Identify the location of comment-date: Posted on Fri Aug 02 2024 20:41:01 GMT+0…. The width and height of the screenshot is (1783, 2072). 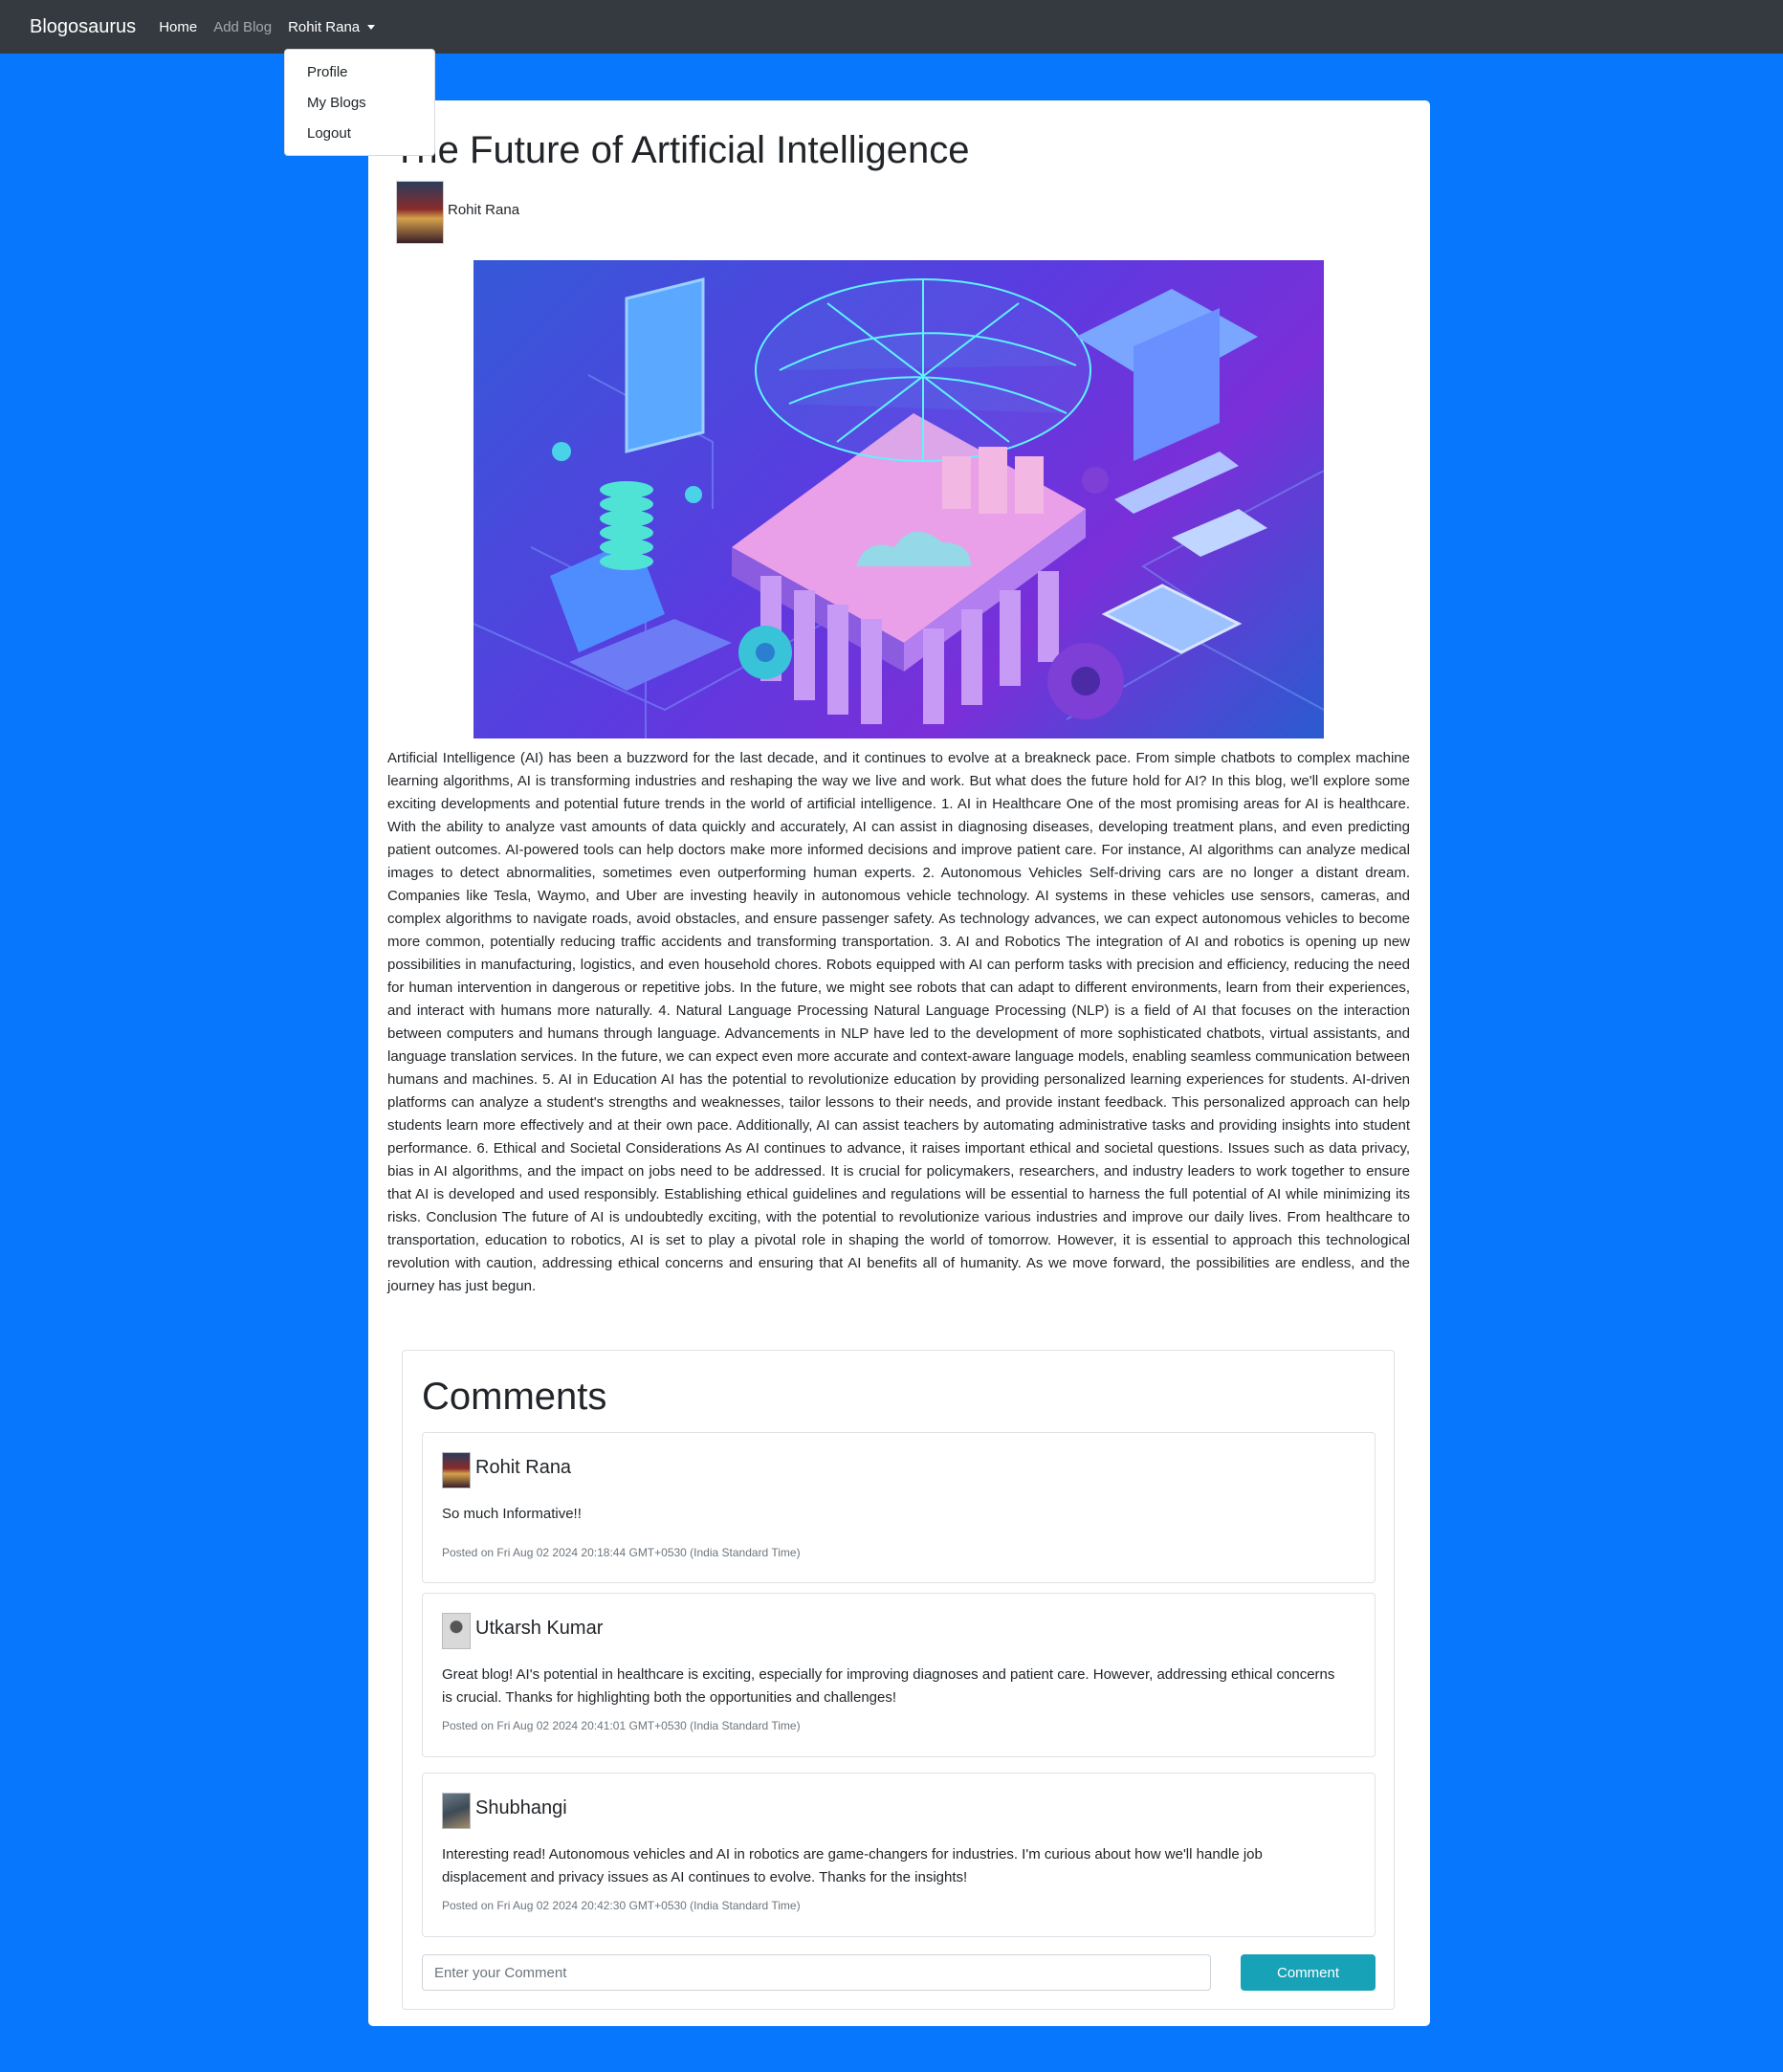
(621, 1725).